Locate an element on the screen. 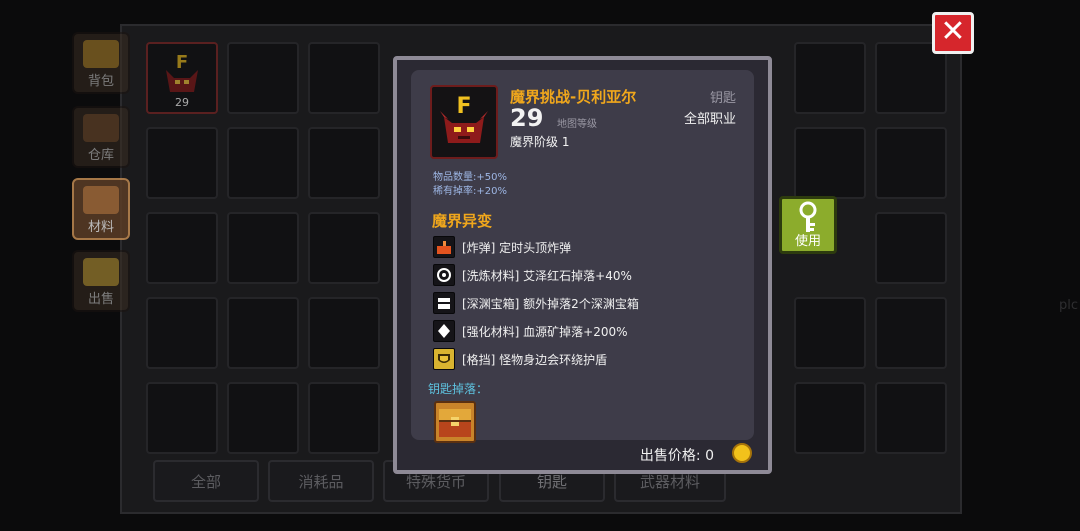 The width and height of the screenshot is (1080, 531). use-button-label: 使用 is located at coordinates (807, 241).